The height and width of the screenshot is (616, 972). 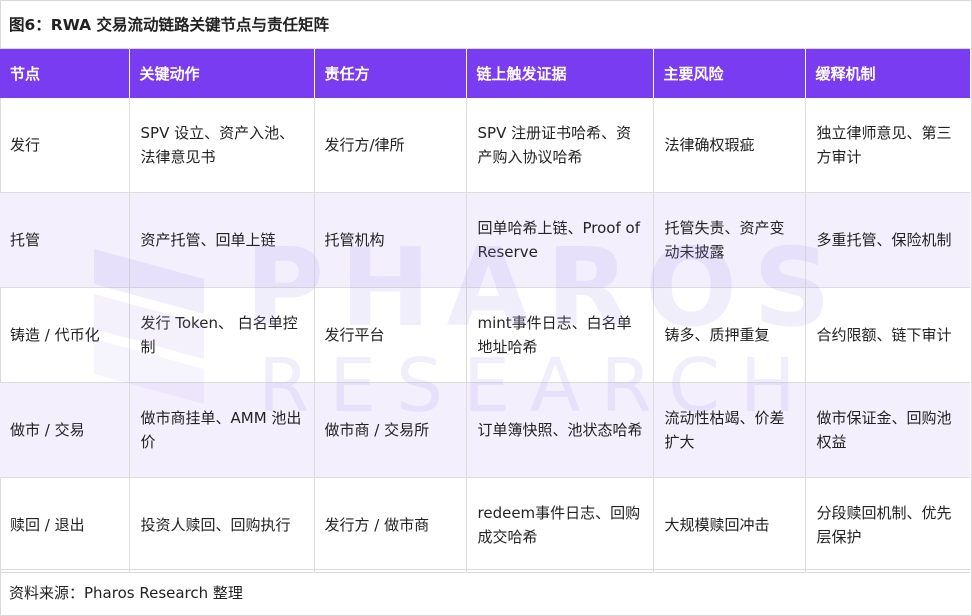 I want to click on cell-node: 发行, so click(x=65, y=145).